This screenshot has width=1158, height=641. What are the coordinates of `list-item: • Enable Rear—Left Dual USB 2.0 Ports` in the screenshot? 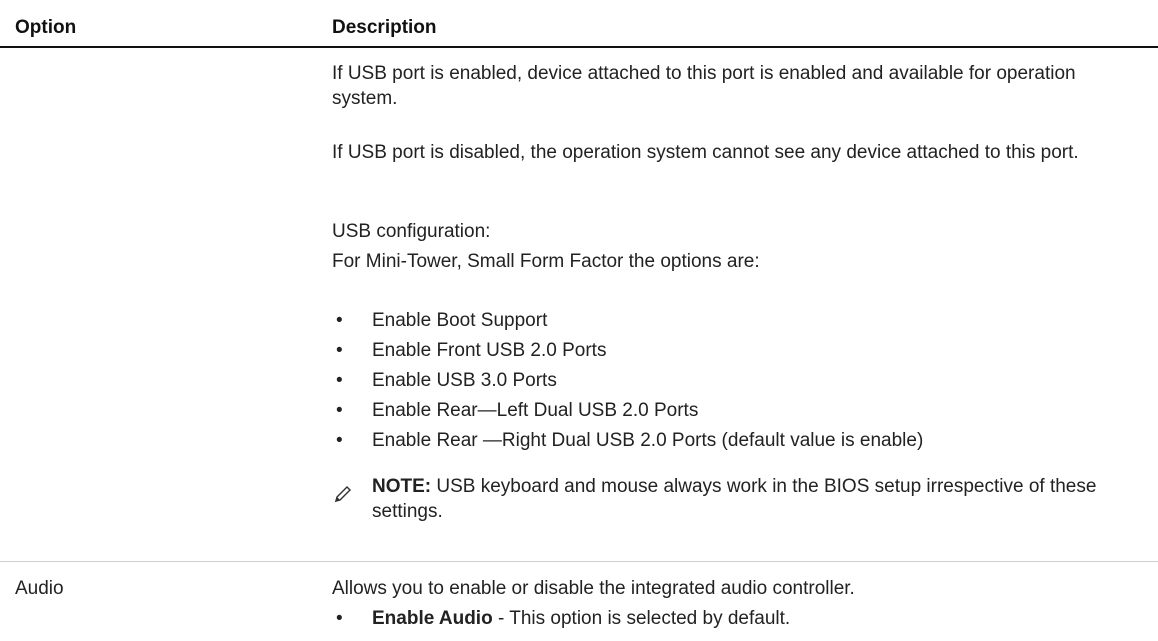 It's located at (627, 410).